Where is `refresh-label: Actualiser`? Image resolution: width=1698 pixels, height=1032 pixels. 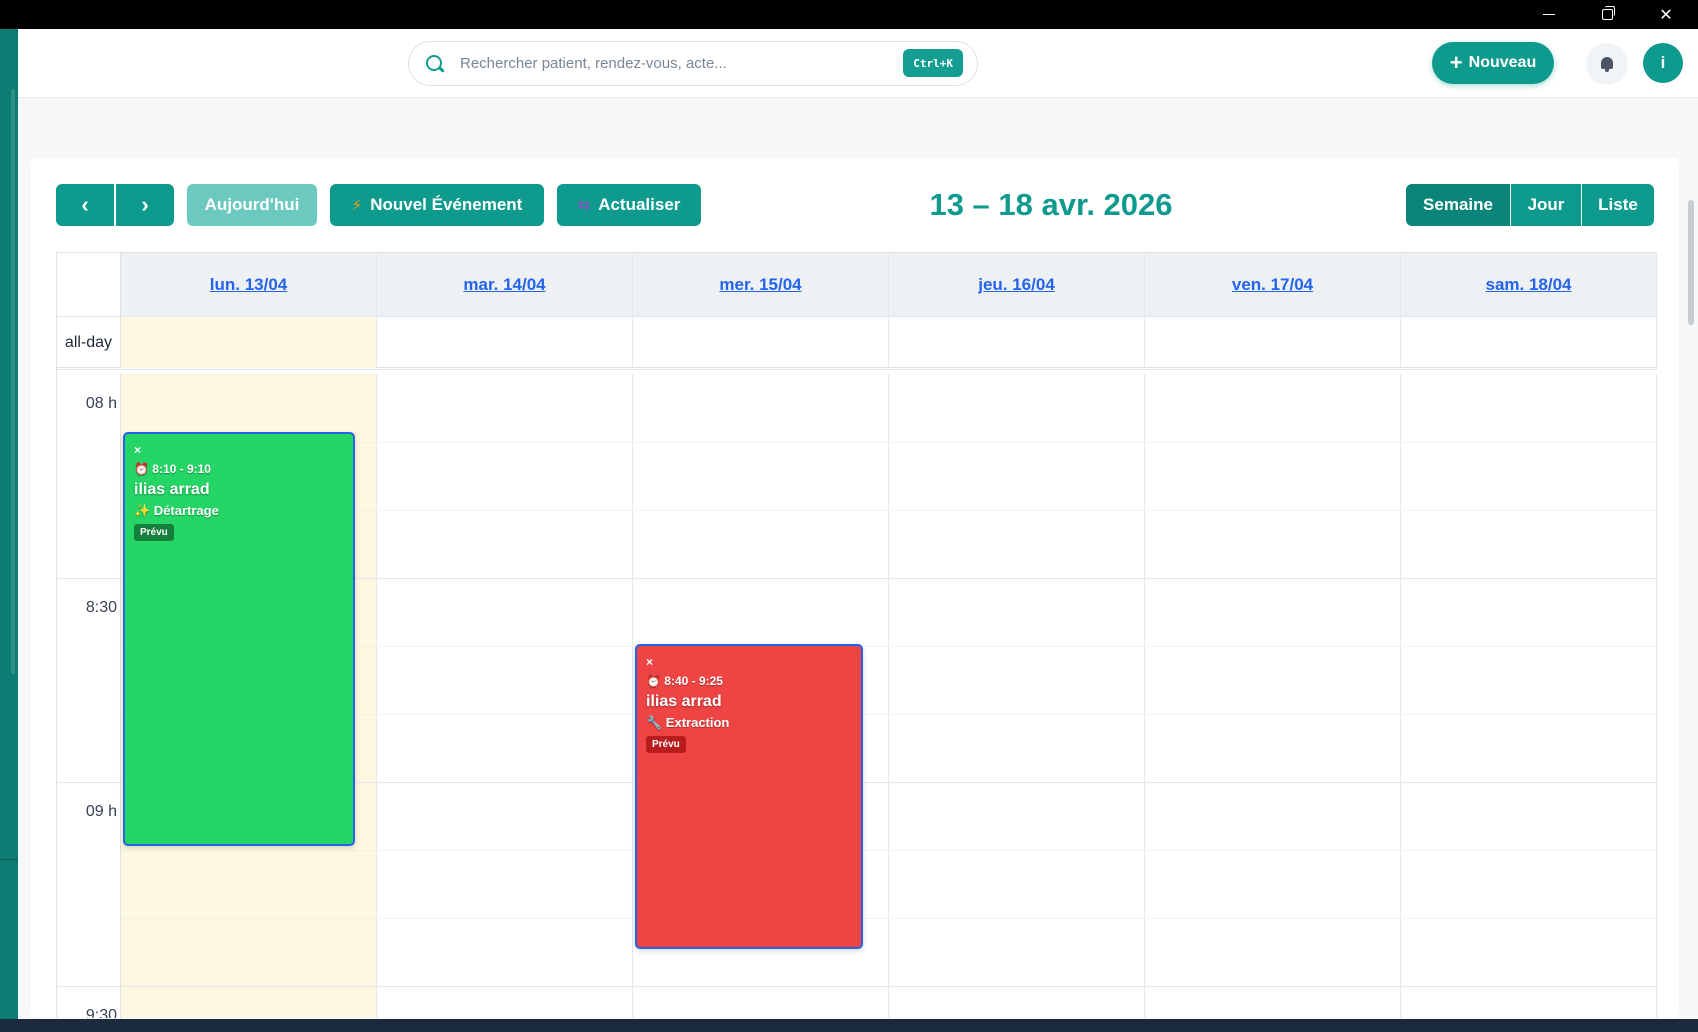 refresh-label: Actualiser is located at coordinates (639, 204).